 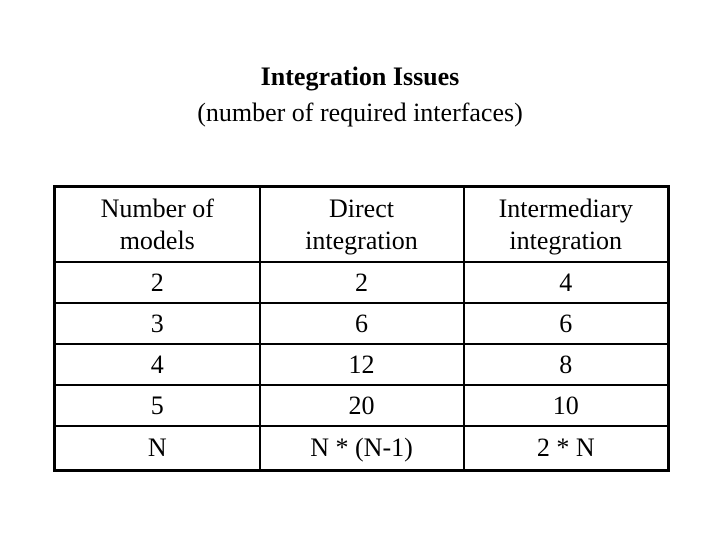 I want to click on cell-models: 2, so click(x=157, y=282).